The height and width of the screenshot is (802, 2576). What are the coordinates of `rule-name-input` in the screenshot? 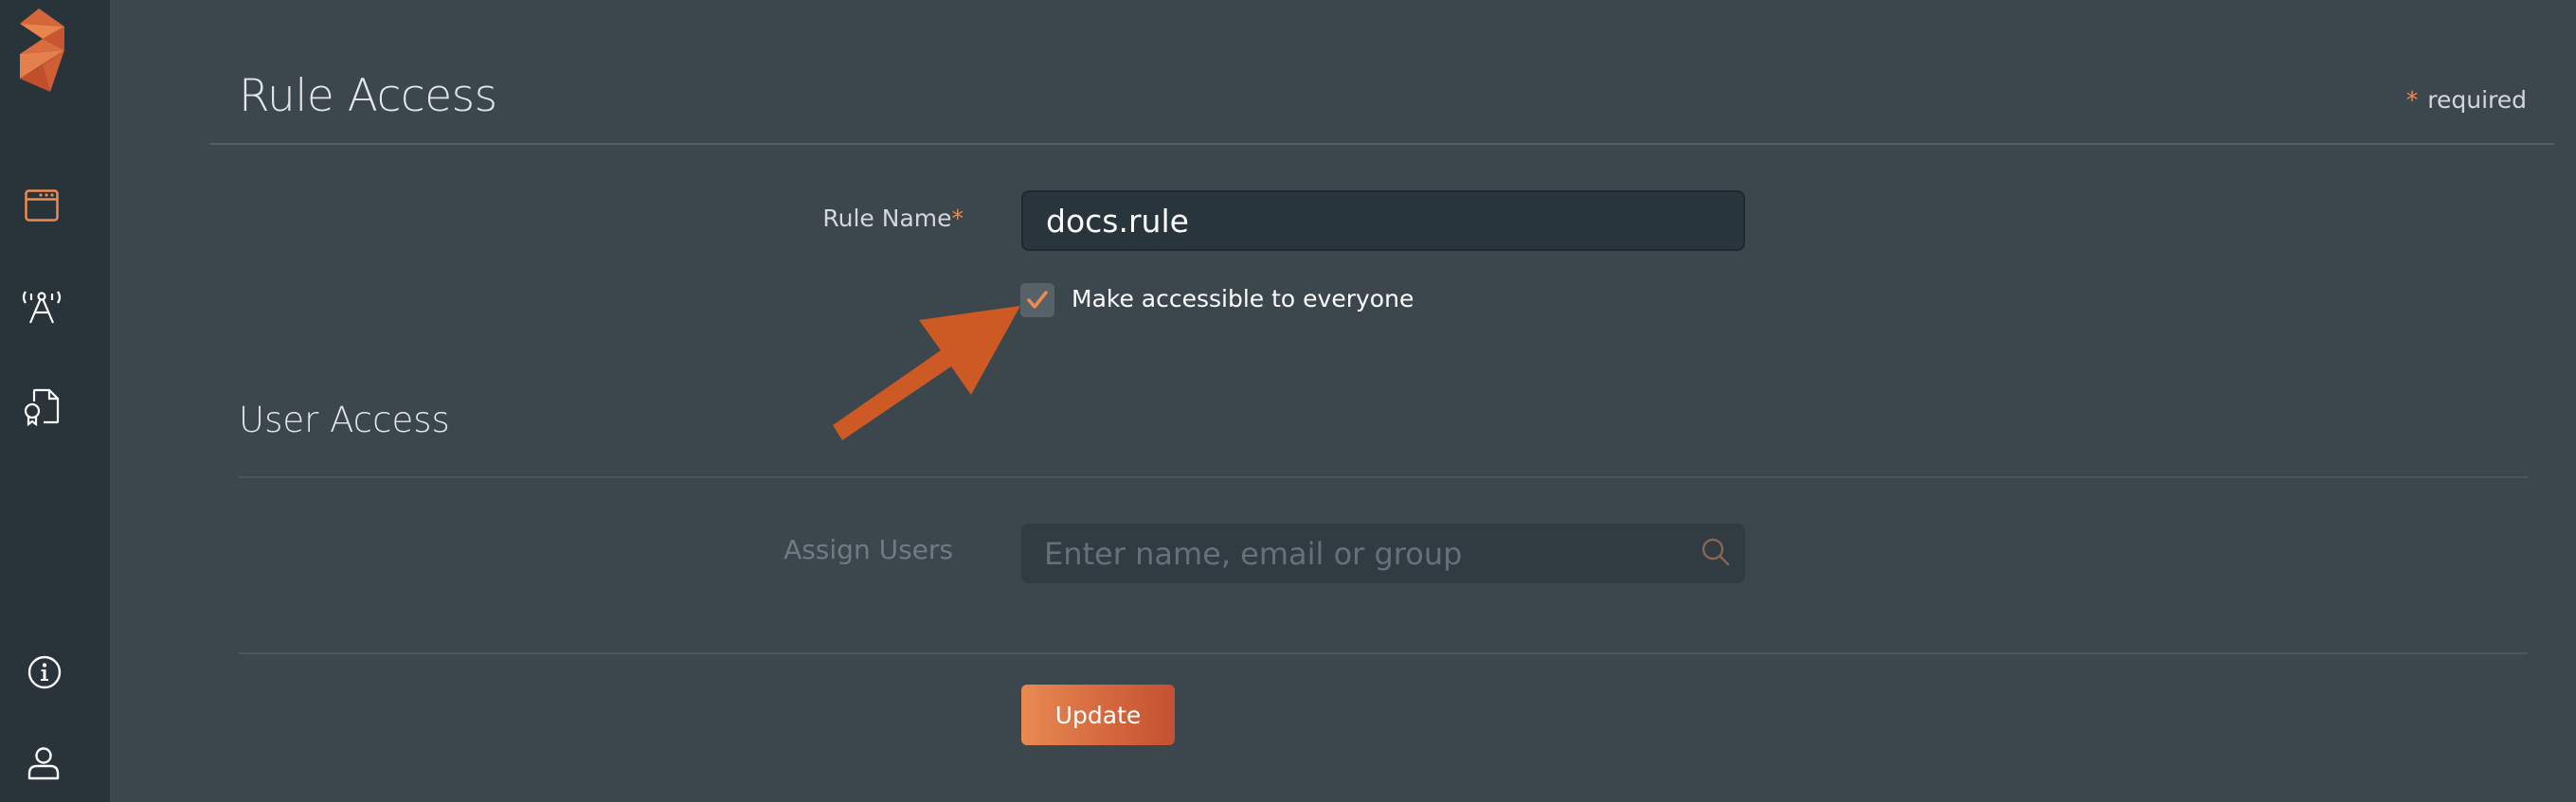 It's located at (1383, 220).